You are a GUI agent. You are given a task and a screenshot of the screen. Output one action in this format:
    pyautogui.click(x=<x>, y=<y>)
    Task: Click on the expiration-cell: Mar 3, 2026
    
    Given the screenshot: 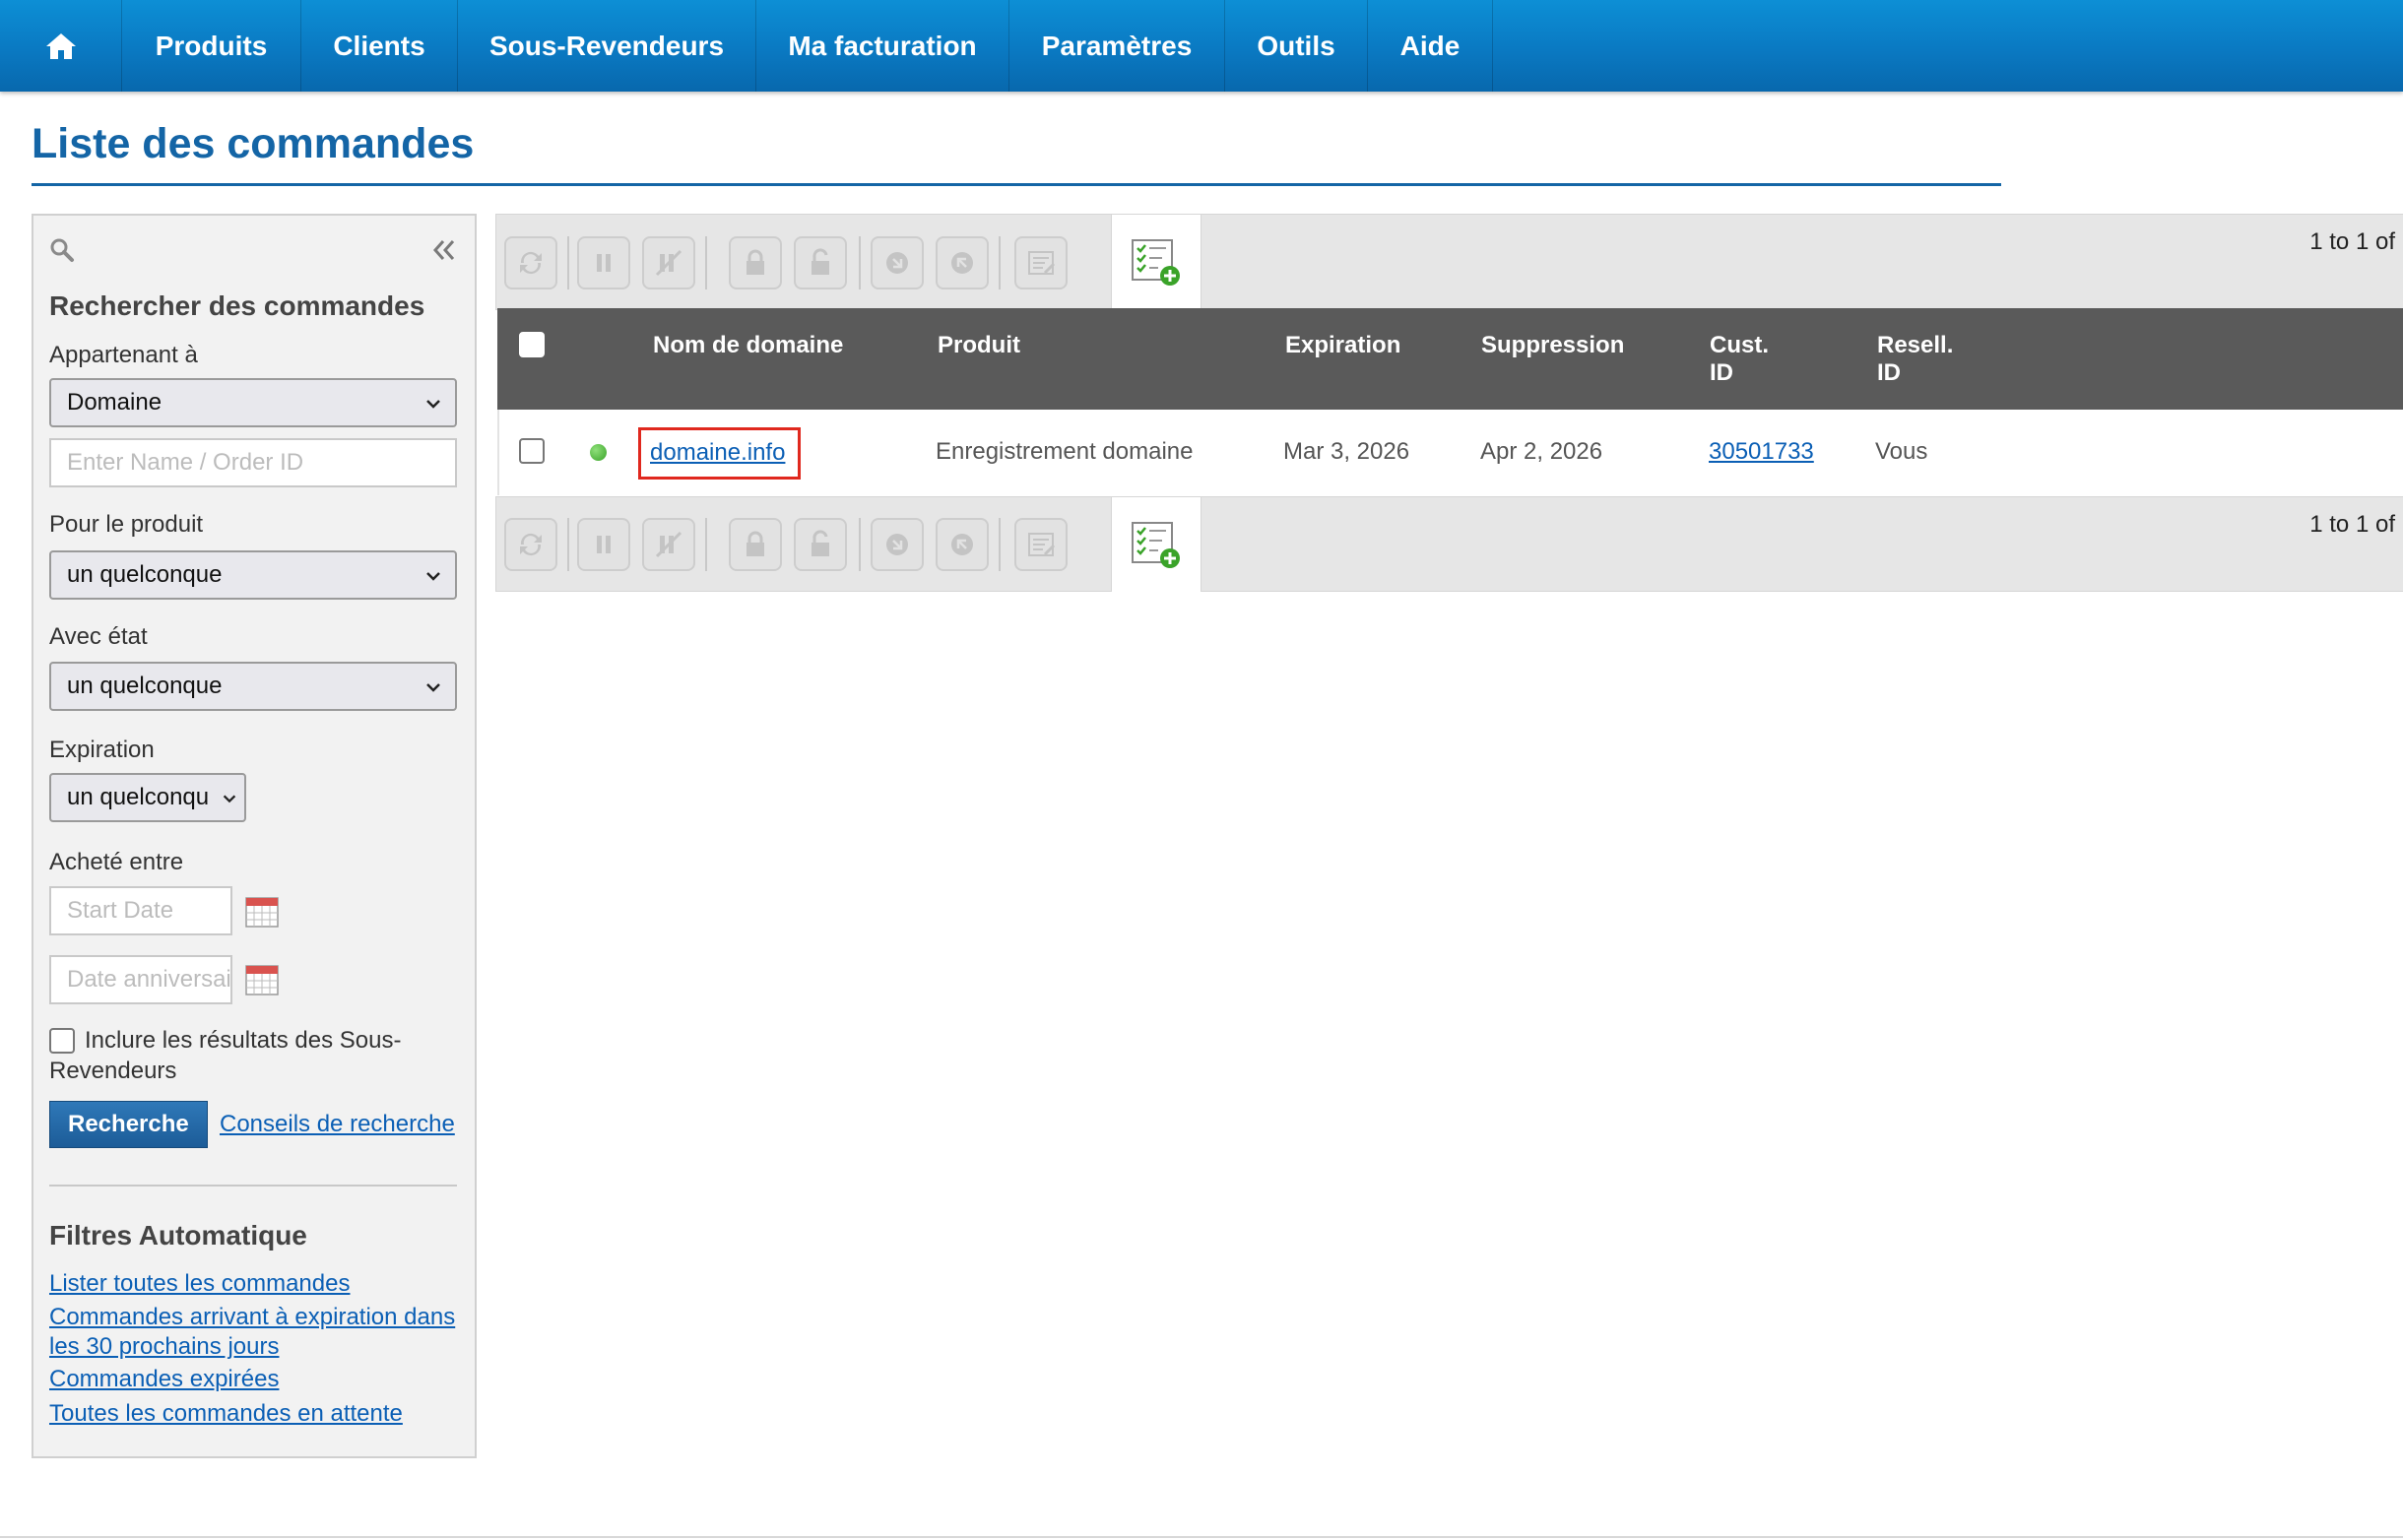 What is the action you would take?
    pyautogui.click(x=1346, y=451)
    